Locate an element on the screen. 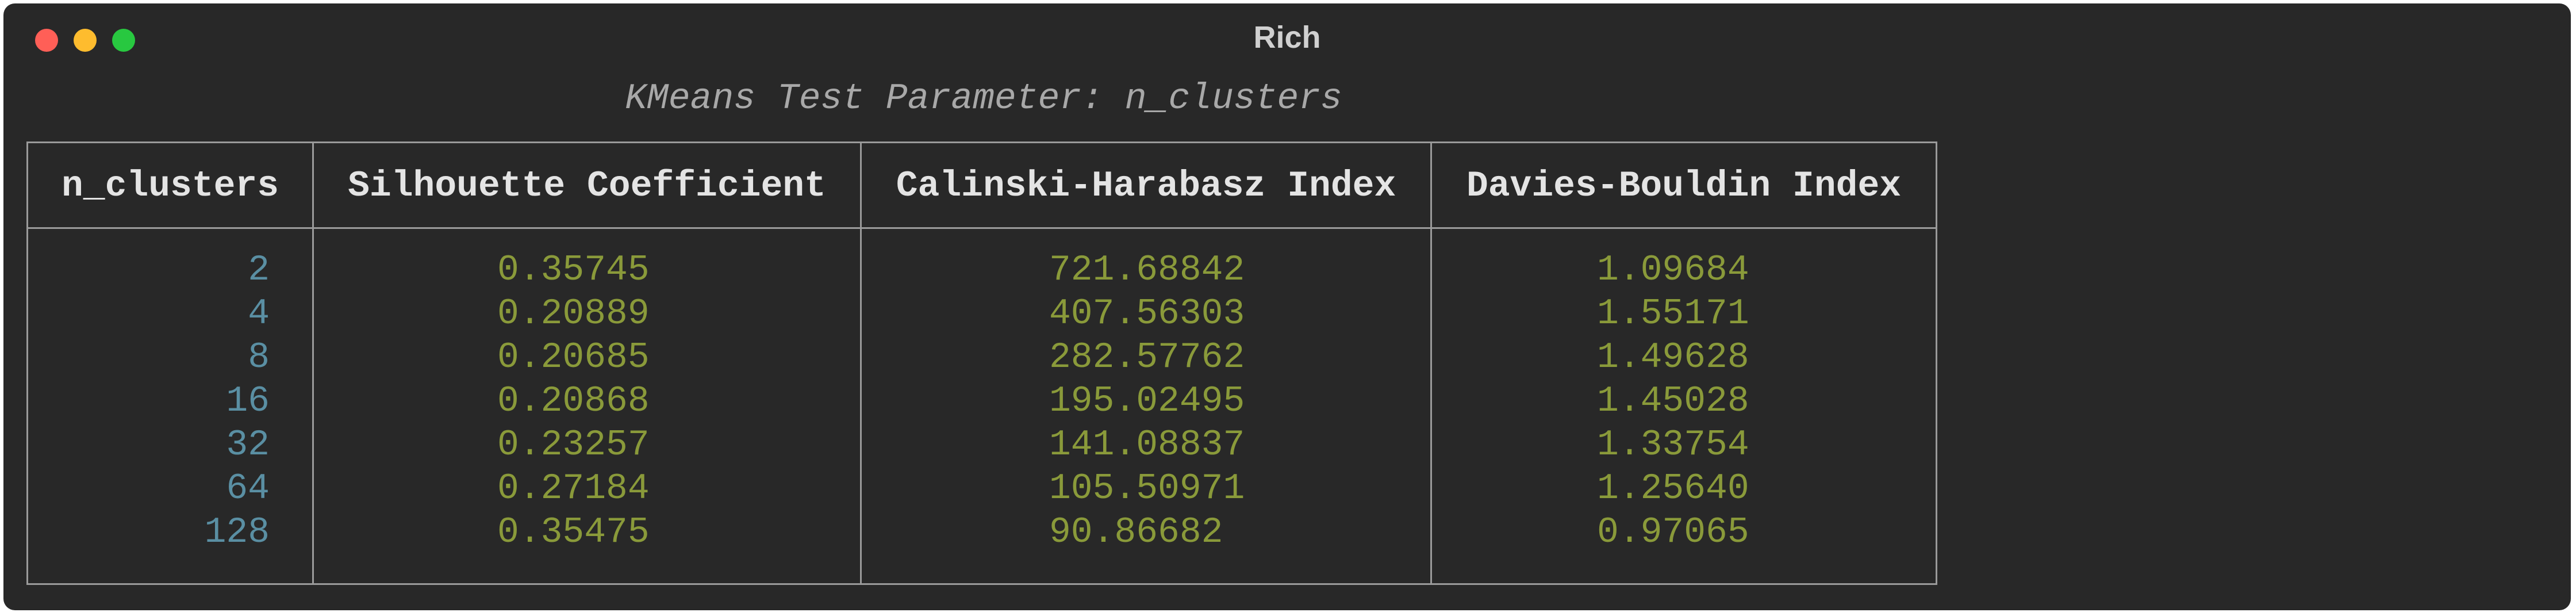 The height and width of the screenshot is (616, 2576). header-davies: Davies-Bouldin Index is located at coordinates (1684, 186).